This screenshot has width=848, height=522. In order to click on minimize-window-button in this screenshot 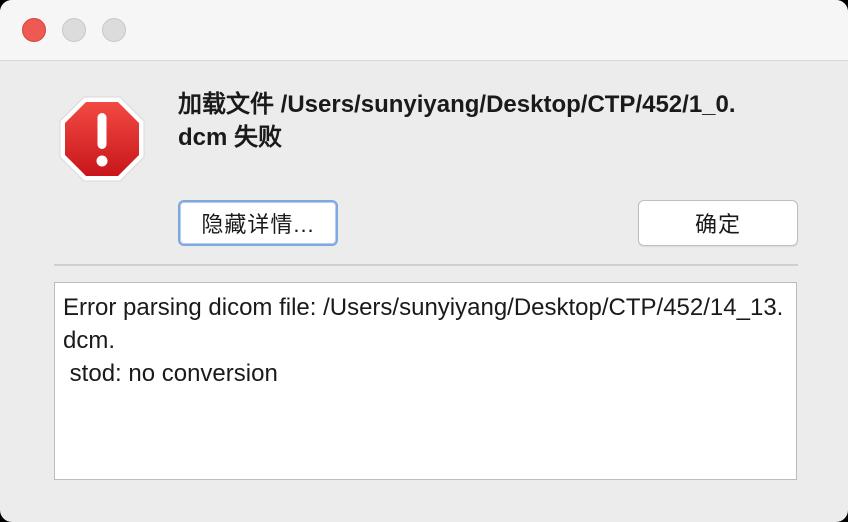, I will do `click(74, 30)`.